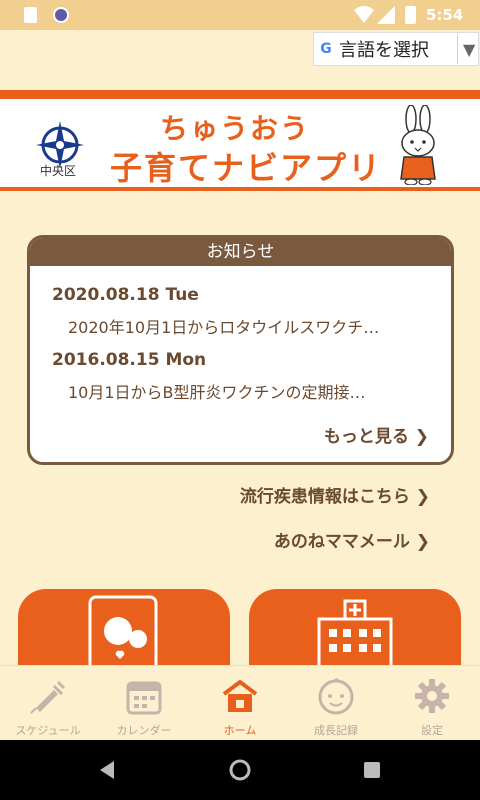 This screenshot has width=480, height=800. Describe the element at coordinates (48, 730) in the screenshot. I see `nav-schedule-label: スケジュール` at that location.